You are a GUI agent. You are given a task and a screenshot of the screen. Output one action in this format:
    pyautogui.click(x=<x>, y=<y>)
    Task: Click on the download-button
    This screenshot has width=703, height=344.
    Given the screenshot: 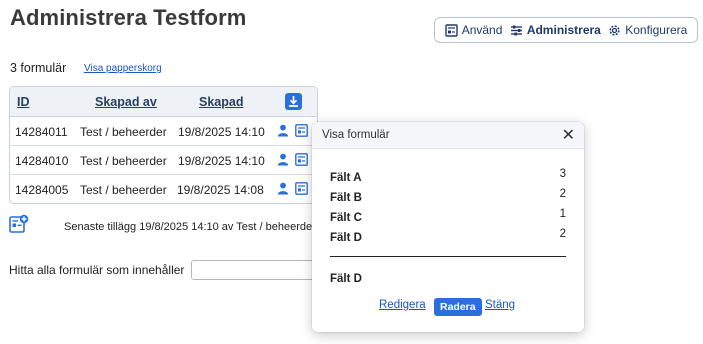 What is the action you would take?
    pyautogui.click(x=293, y=101)
    